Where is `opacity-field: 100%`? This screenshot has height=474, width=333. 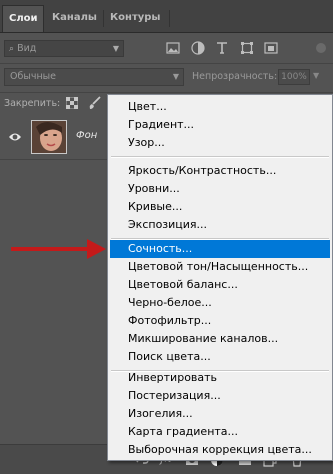 opacity-field: 100% is located at coordinates (294, 77).